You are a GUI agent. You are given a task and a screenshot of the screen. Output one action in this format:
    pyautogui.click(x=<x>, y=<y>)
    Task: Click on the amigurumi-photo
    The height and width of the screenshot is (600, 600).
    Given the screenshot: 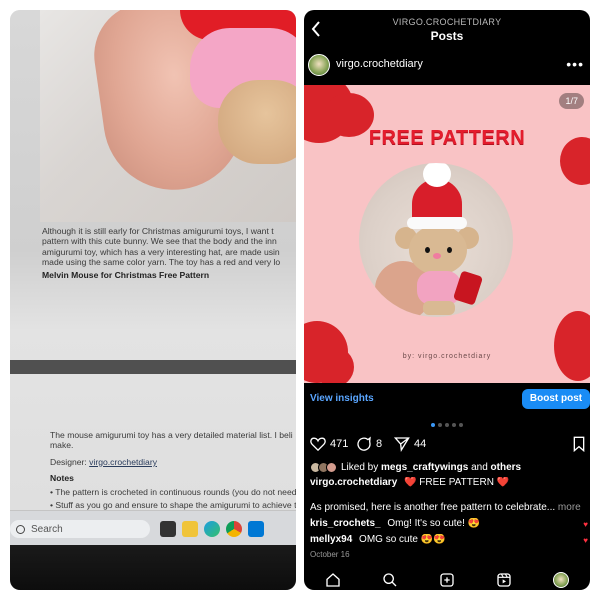 What is the action you would take?
    pyautogui.click(x=436, y=240)
    